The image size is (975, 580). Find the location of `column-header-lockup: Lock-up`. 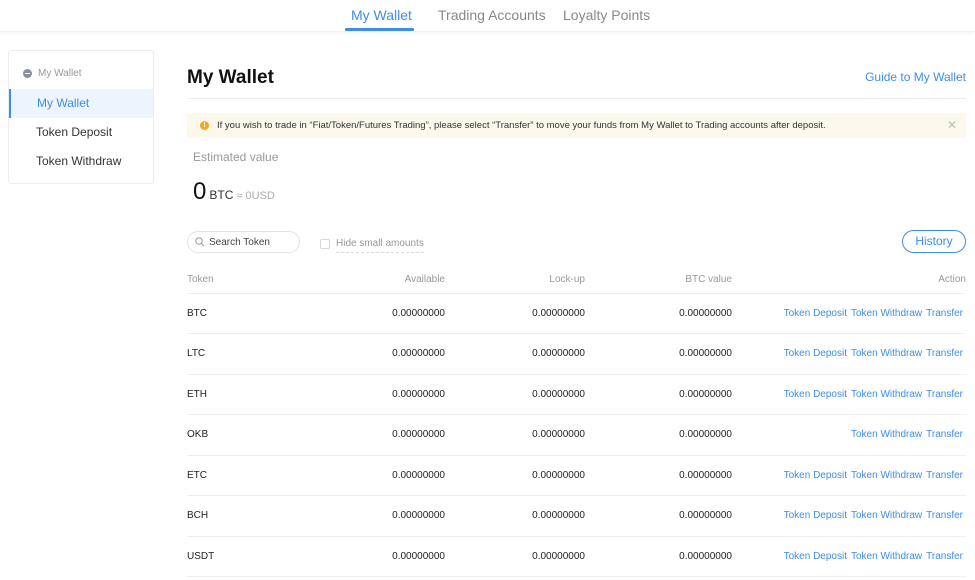

column-header-lockup: Lock-up is located at coordinates (515, 280).